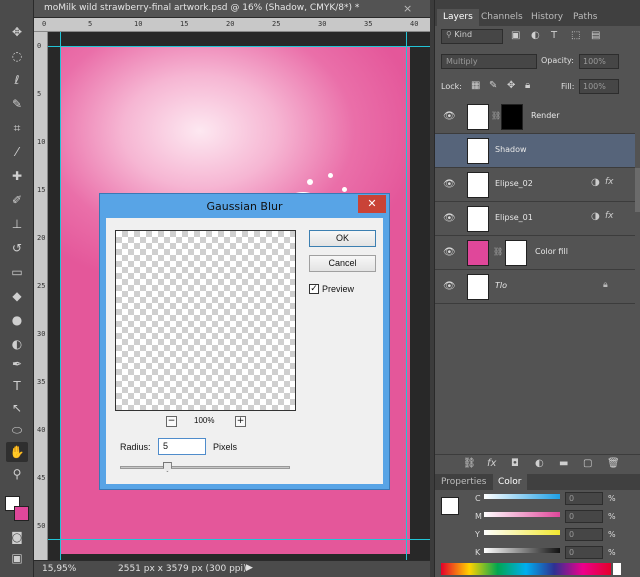 The image size is (640, 577). What do you see at coordinates (575, 35) in the screenshot?
I see `filter-shape-icon: ⬚` at bounding box center [575, 35].